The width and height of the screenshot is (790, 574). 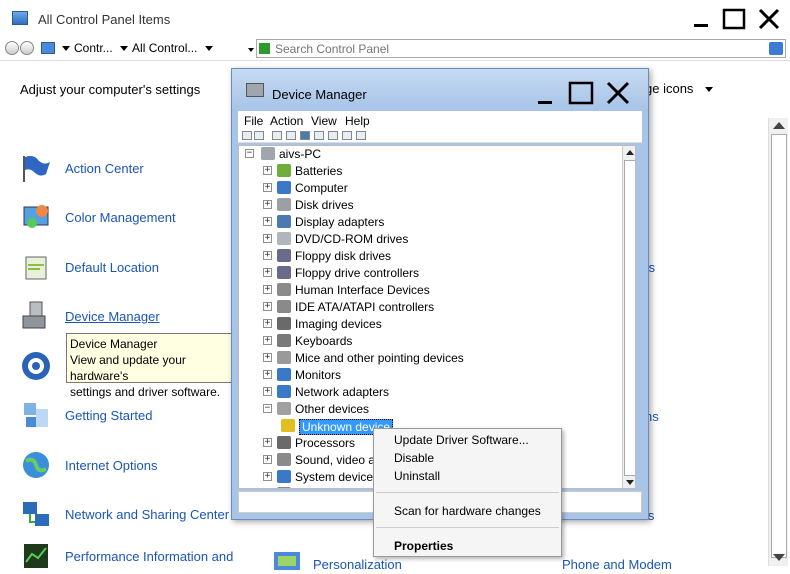 I want to click on maximize-button, so click(x=734, y=19).